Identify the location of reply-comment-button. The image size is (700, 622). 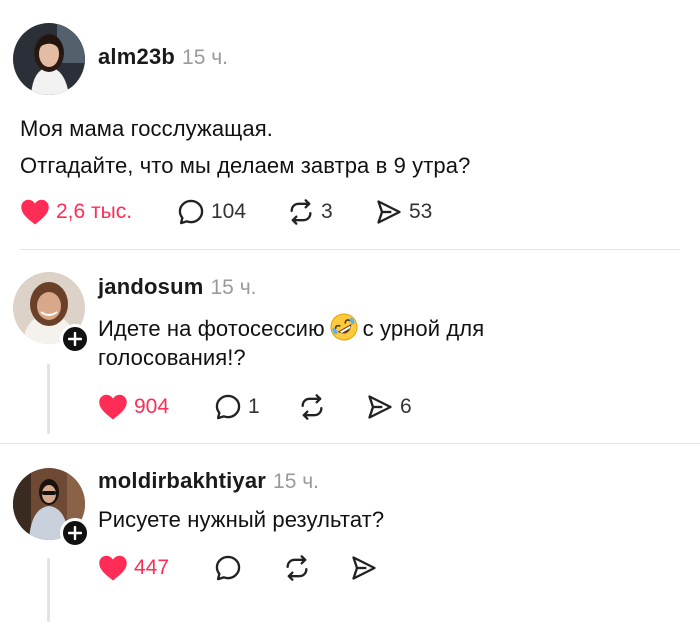
(228, 568).